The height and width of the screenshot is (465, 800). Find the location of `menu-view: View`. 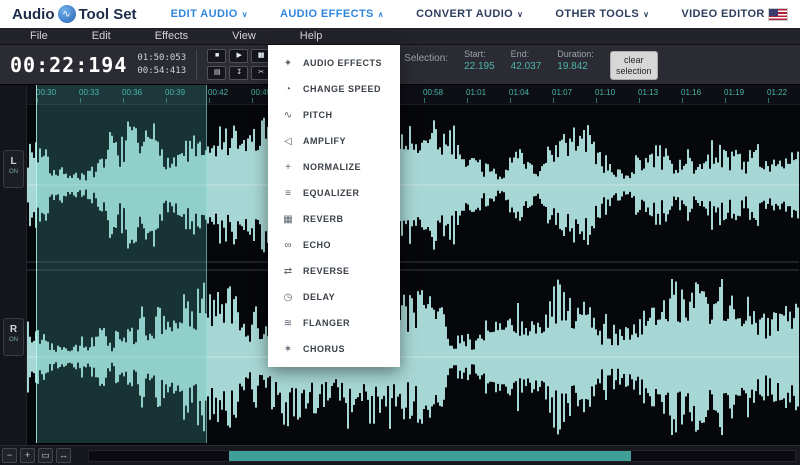

menu-view: View is located at coordinates (244, 36).